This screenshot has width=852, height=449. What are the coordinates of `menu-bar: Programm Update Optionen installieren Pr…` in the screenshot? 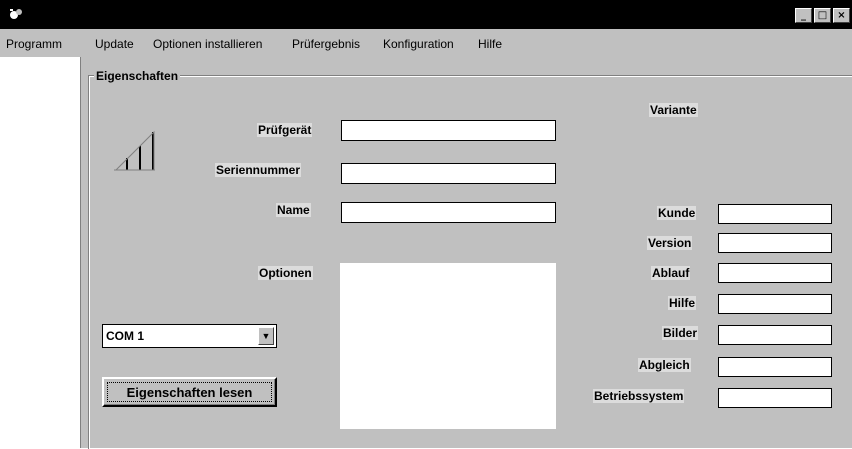 It's located at (426, 43).